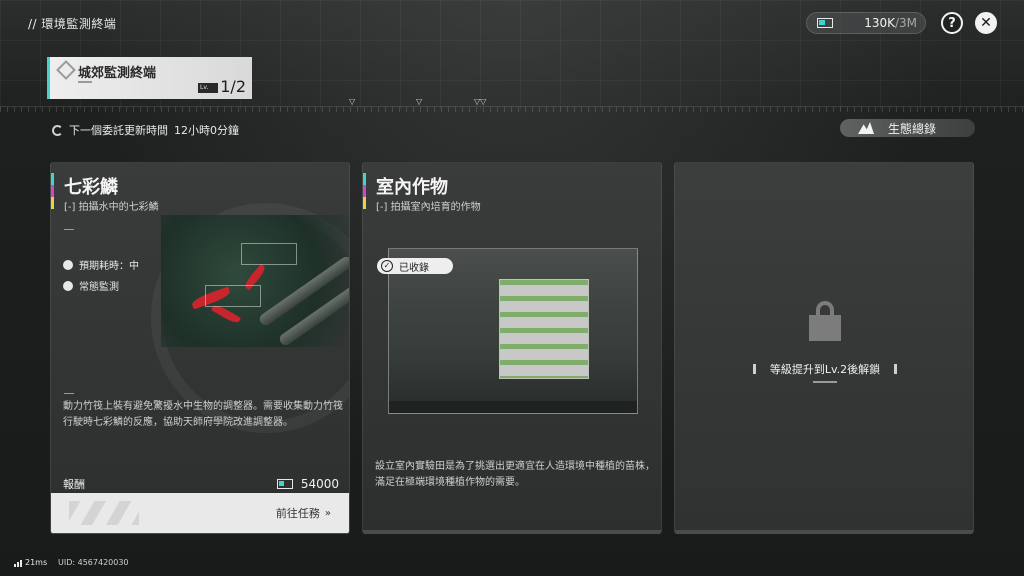  I want to click on close-button: ✕, so click(986, 23).